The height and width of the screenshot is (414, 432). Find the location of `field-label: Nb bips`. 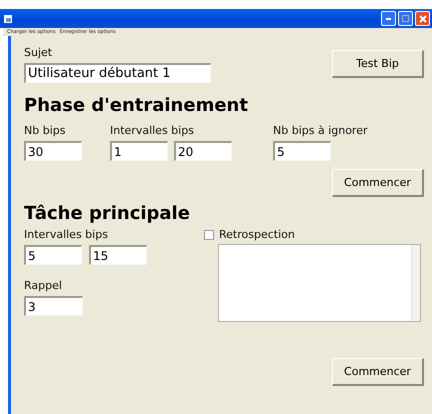

field-label: Nb bips is located at coordinates (45, 130).